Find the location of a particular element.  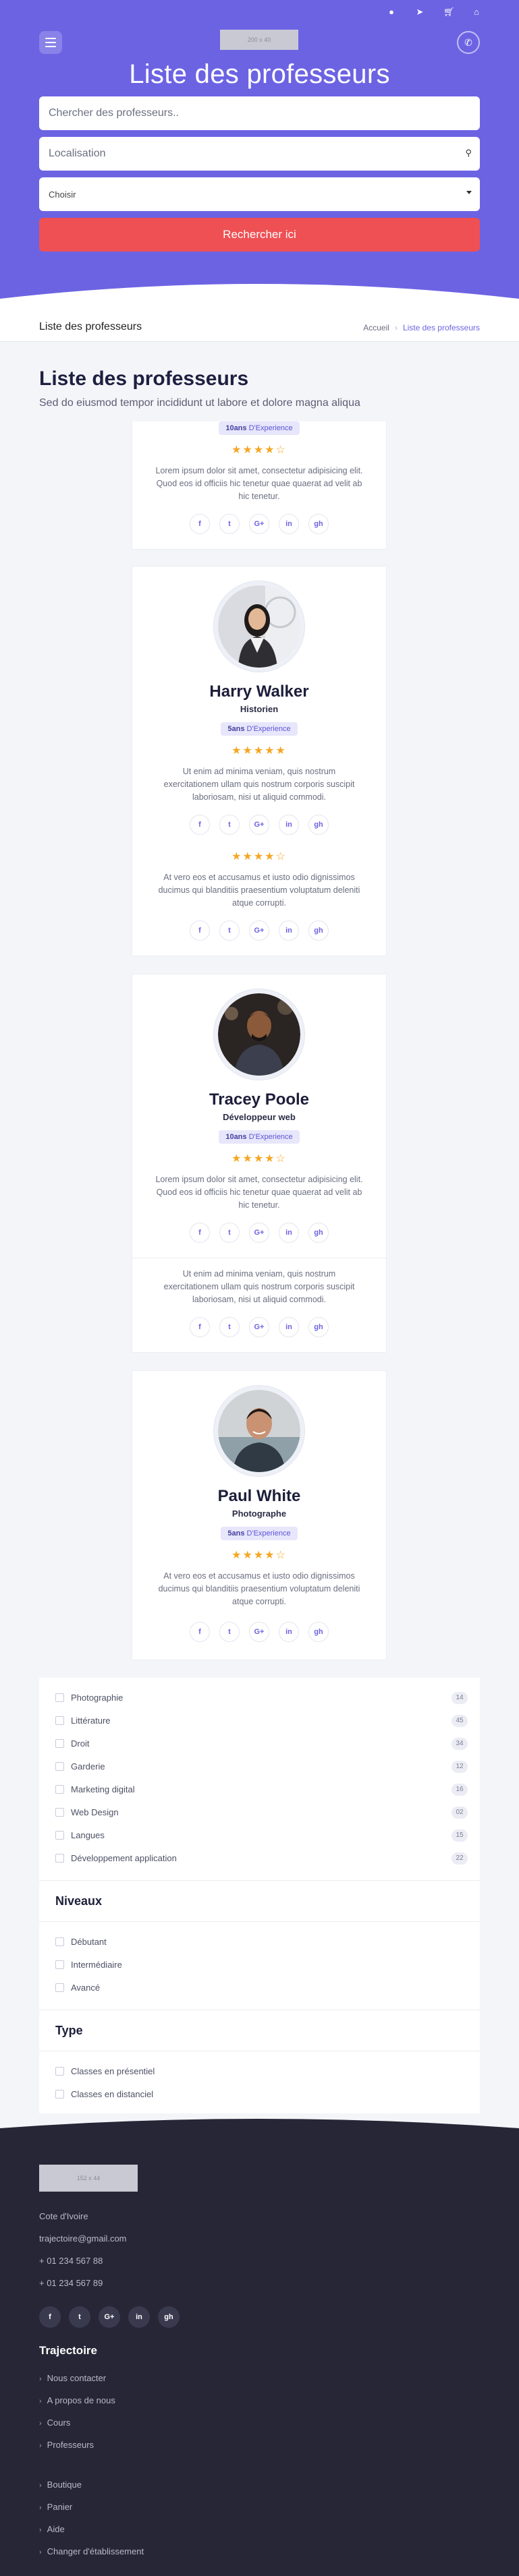

keyword-field is located at coordinates (259, 113).